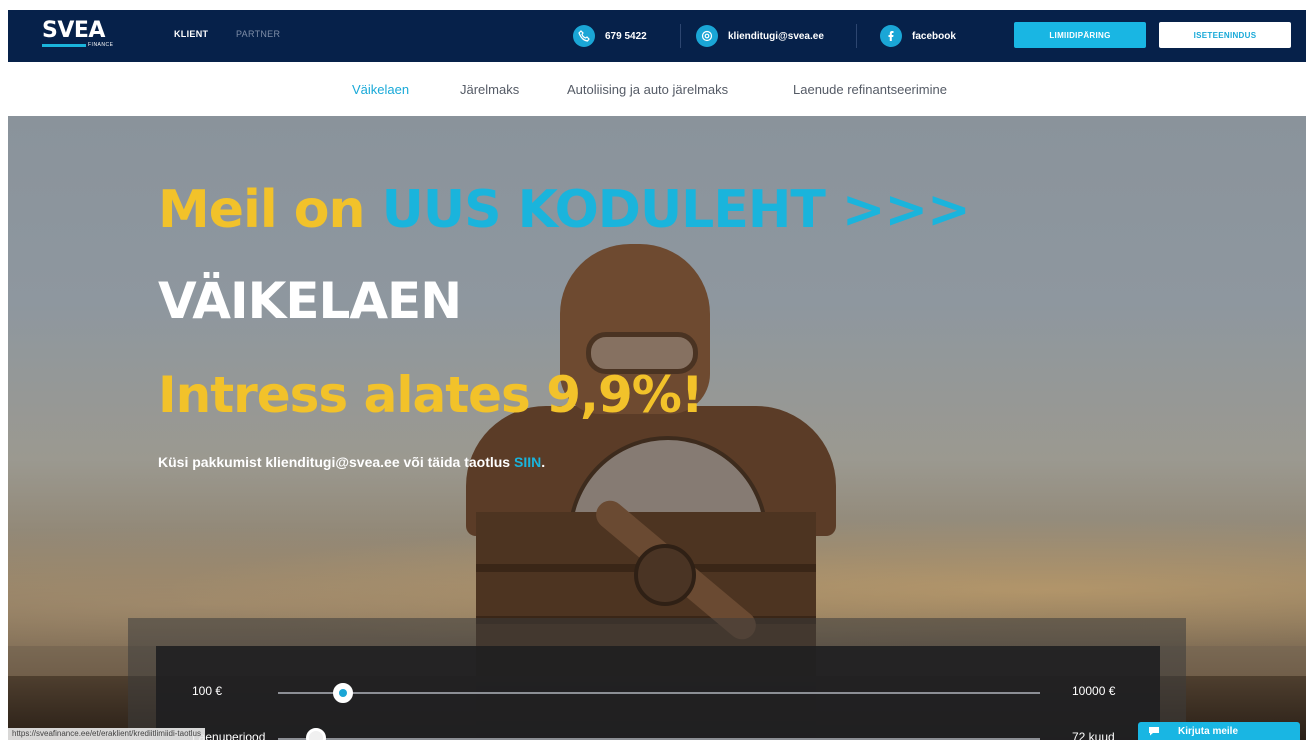  I want to click on limit-request-button: LIMIIDIPÄRING, so click(1080, 35).